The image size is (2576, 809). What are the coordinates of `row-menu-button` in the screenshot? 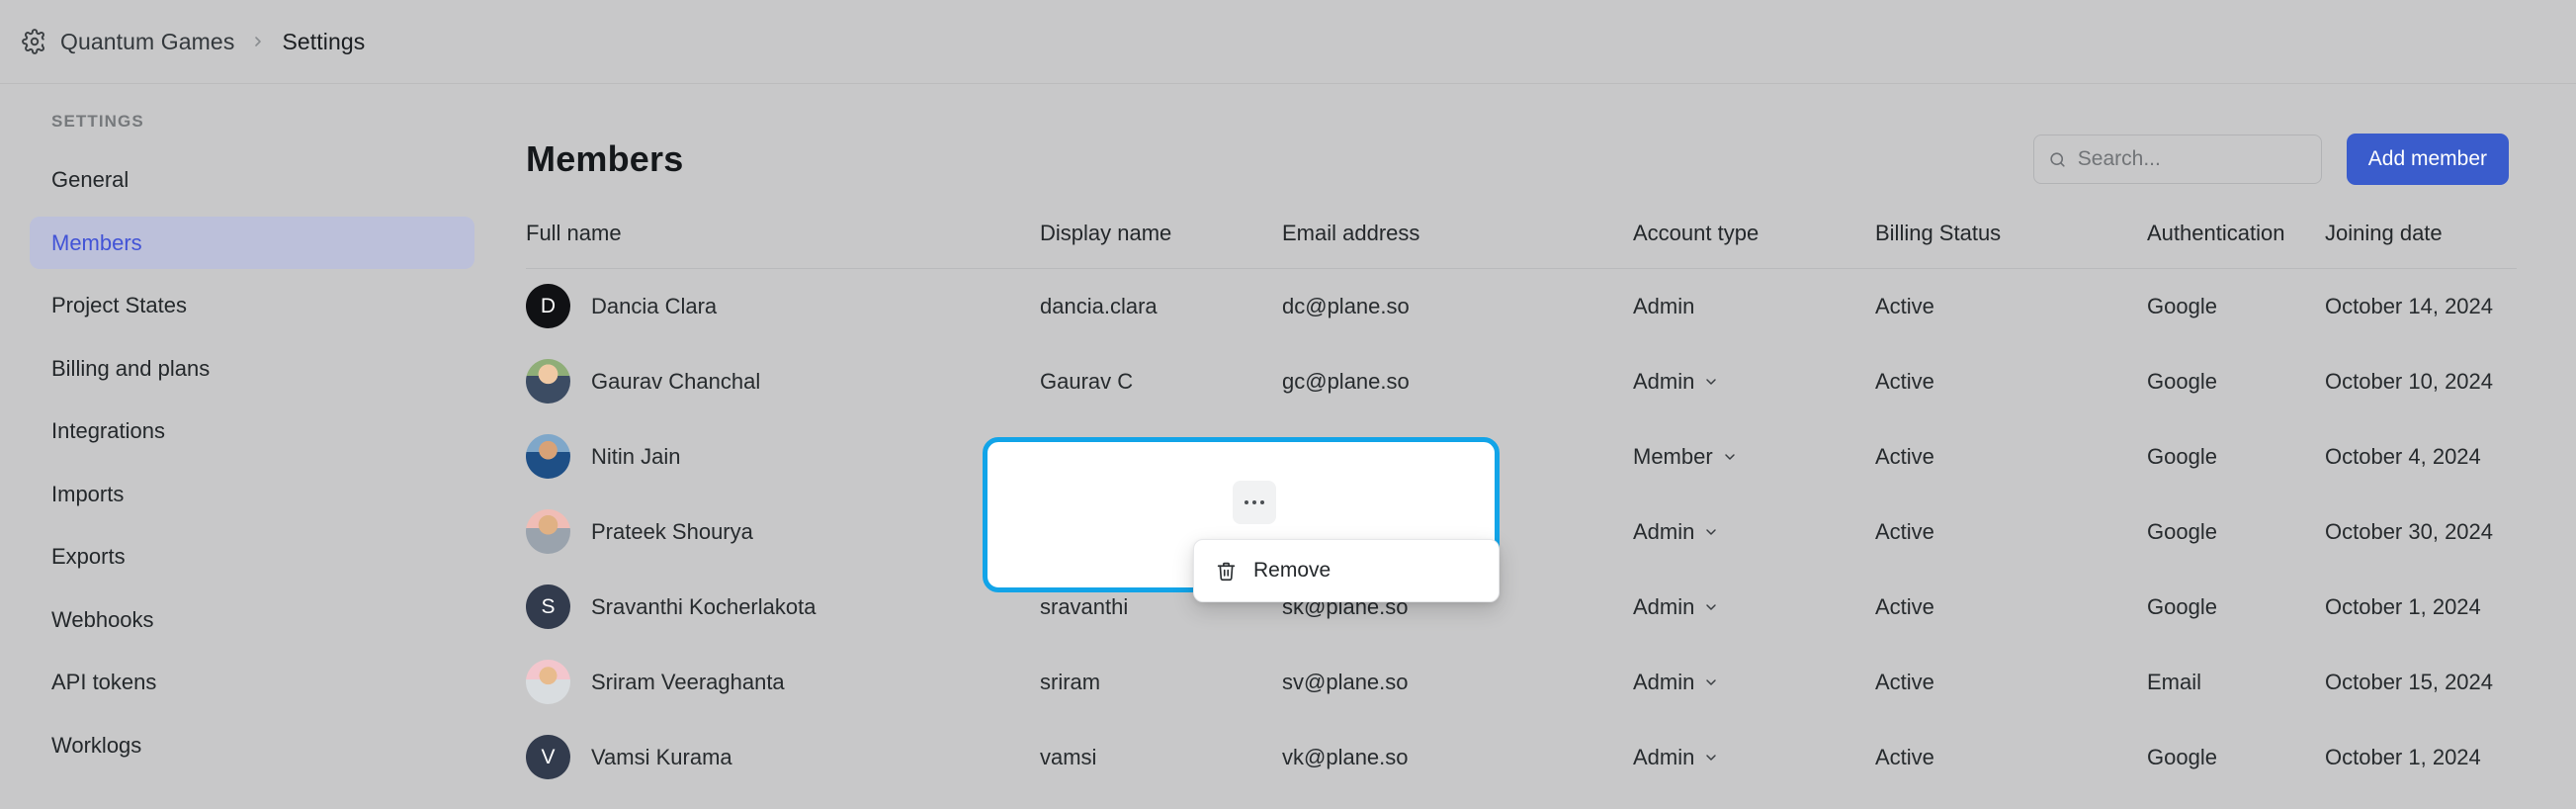 It's located at (1254, 502).